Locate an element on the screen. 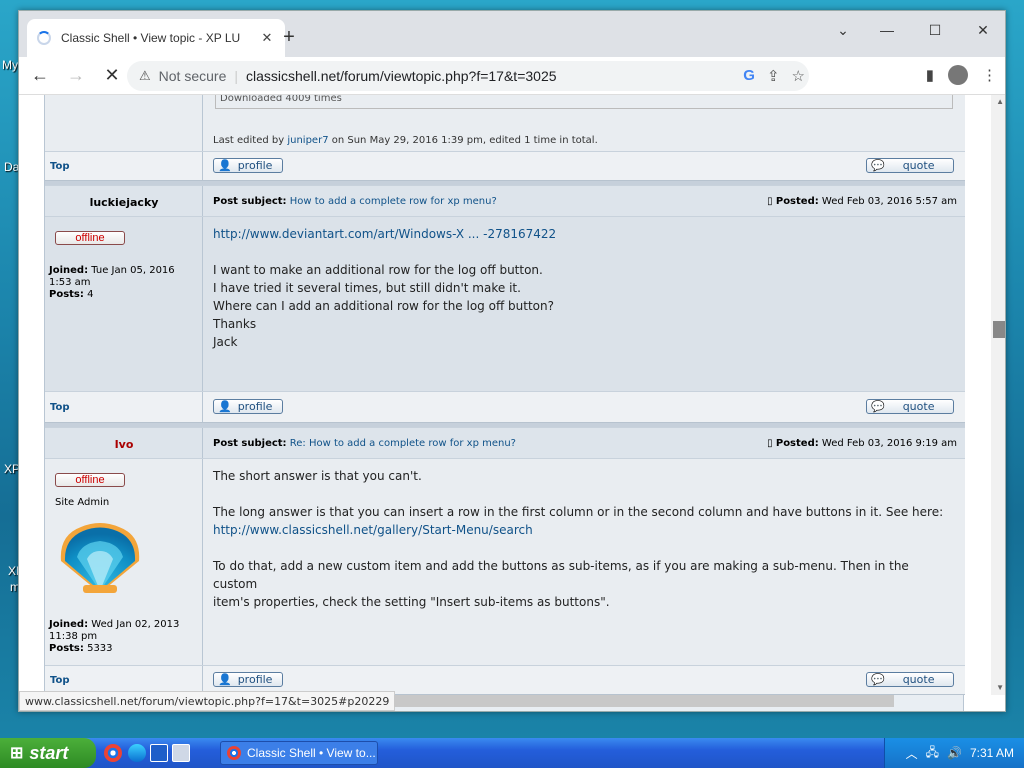 The width and height of the screenshot is (1024, 768). side-panel-icon: ▮ is located at coordinates (930, 75).